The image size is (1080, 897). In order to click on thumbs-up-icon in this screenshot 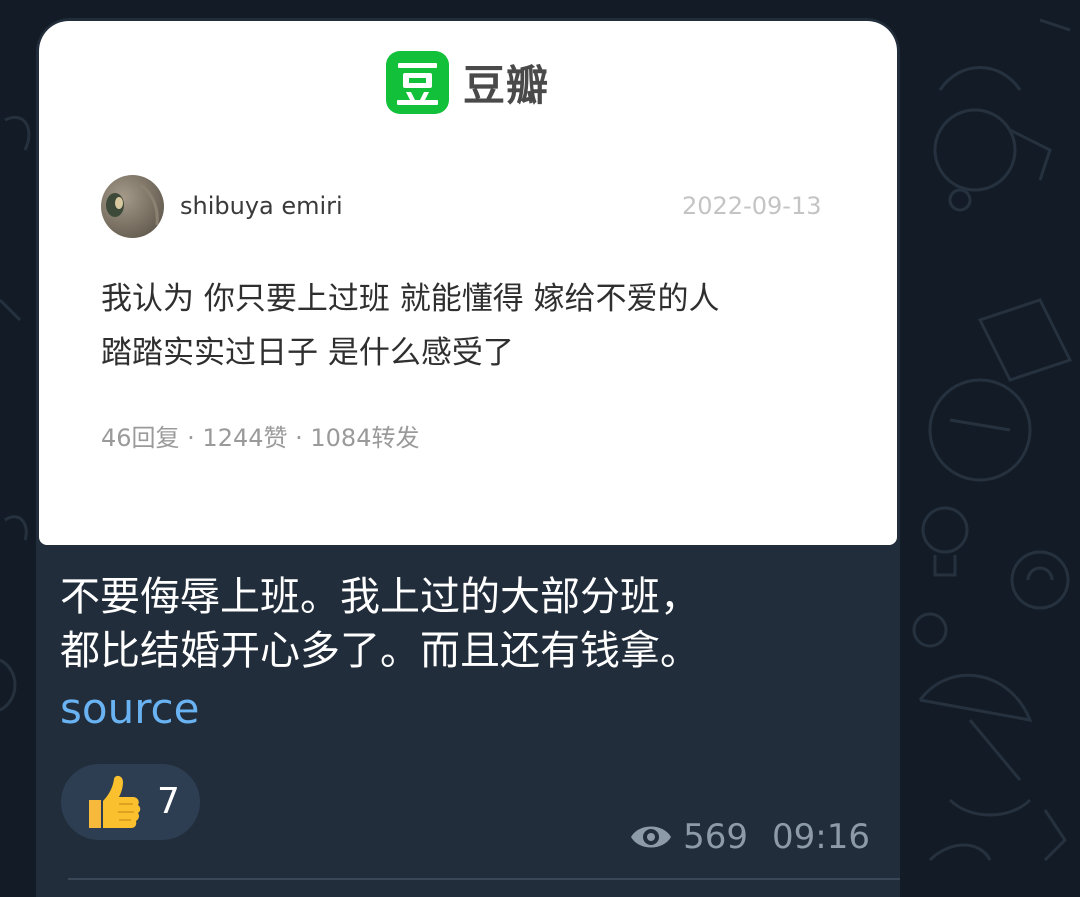, I will do `click(115, 801)`.